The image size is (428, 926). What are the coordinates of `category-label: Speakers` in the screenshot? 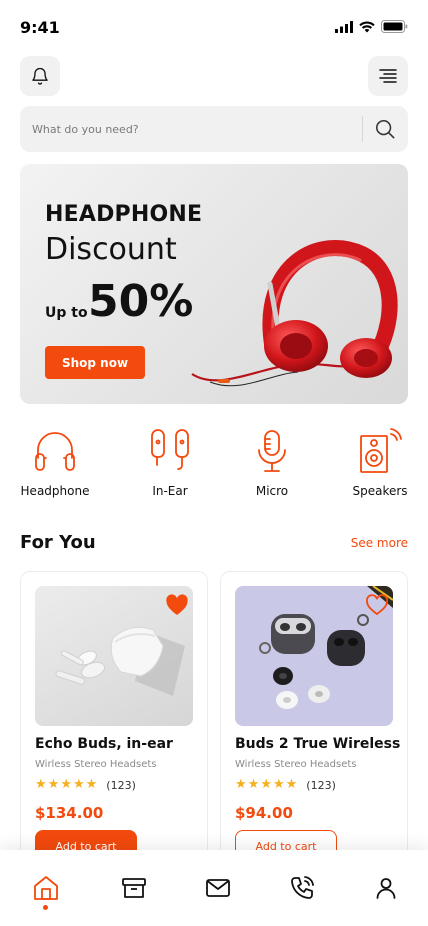 It's located at (380, 491).